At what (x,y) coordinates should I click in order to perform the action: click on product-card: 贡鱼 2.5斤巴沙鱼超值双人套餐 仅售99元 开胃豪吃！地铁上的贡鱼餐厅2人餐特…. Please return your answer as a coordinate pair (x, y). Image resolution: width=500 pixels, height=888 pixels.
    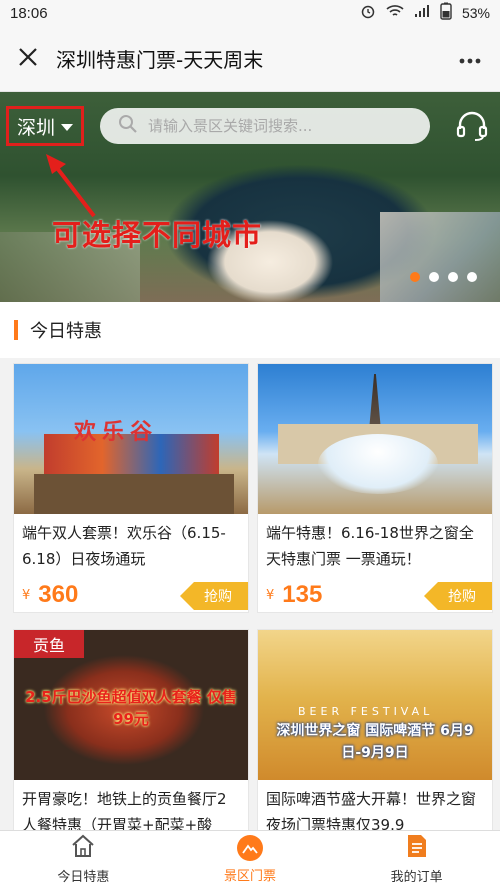
    Looking at the image, I should click on (131, 737).